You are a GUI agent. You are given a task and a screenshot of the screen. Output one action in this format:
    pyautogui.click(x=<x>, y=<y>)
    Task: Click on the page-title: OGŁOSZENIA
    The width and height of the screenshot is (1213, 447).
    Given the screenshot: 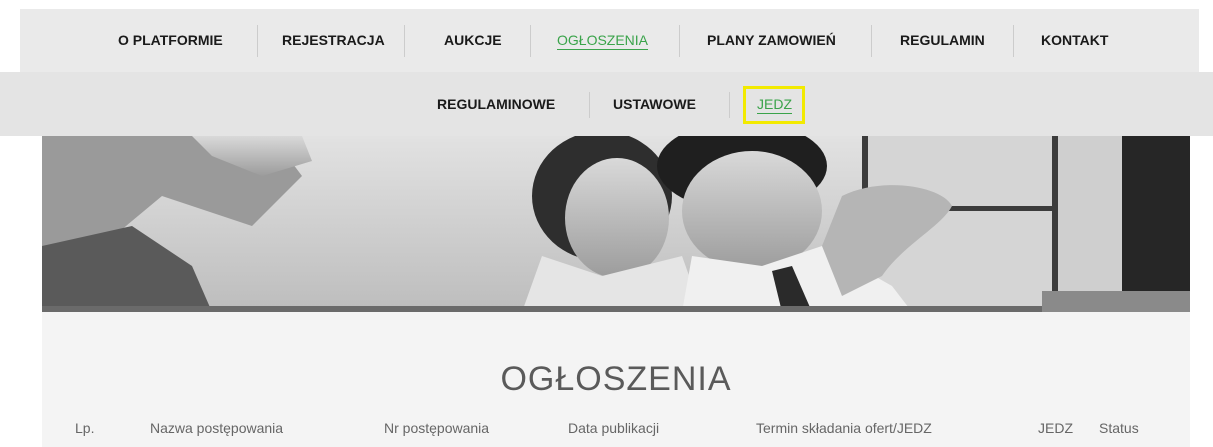 What is the action you would take?
    pyautogui.click(x=616, y=379)
    